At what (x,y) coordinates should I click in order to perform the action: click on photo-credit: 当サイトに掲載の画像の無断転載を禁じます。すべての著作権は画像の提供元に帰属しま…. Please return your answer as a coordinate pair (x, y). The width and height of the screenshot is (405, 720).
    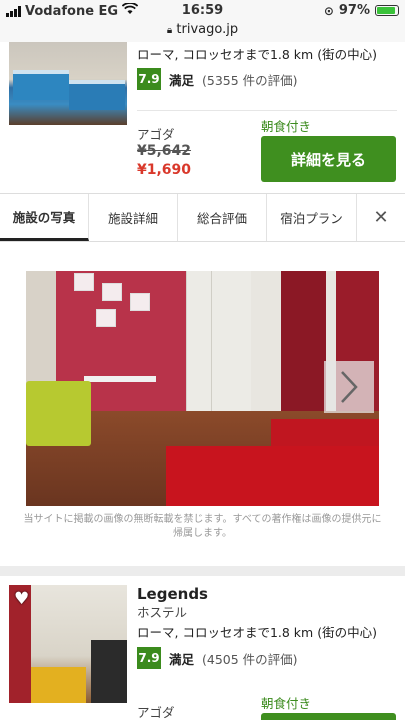
    Looking at the image, I should click on (202, 526).